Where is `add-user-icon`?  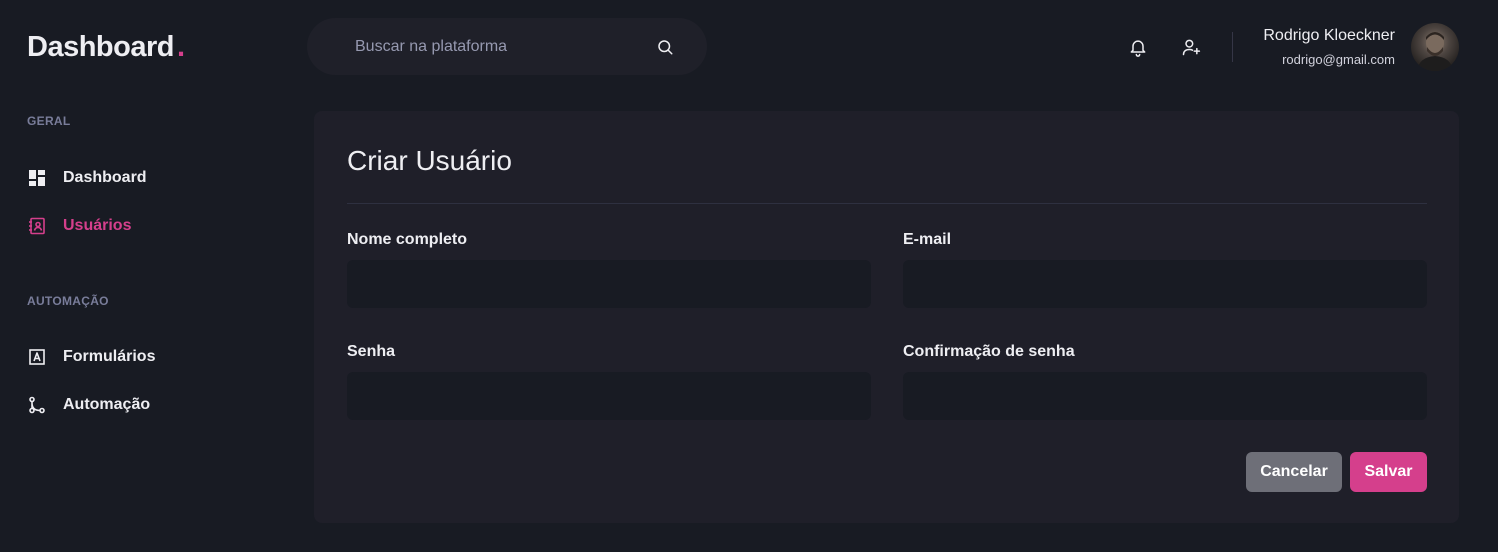 add-user-icon is located at coordinates (1191, 47).